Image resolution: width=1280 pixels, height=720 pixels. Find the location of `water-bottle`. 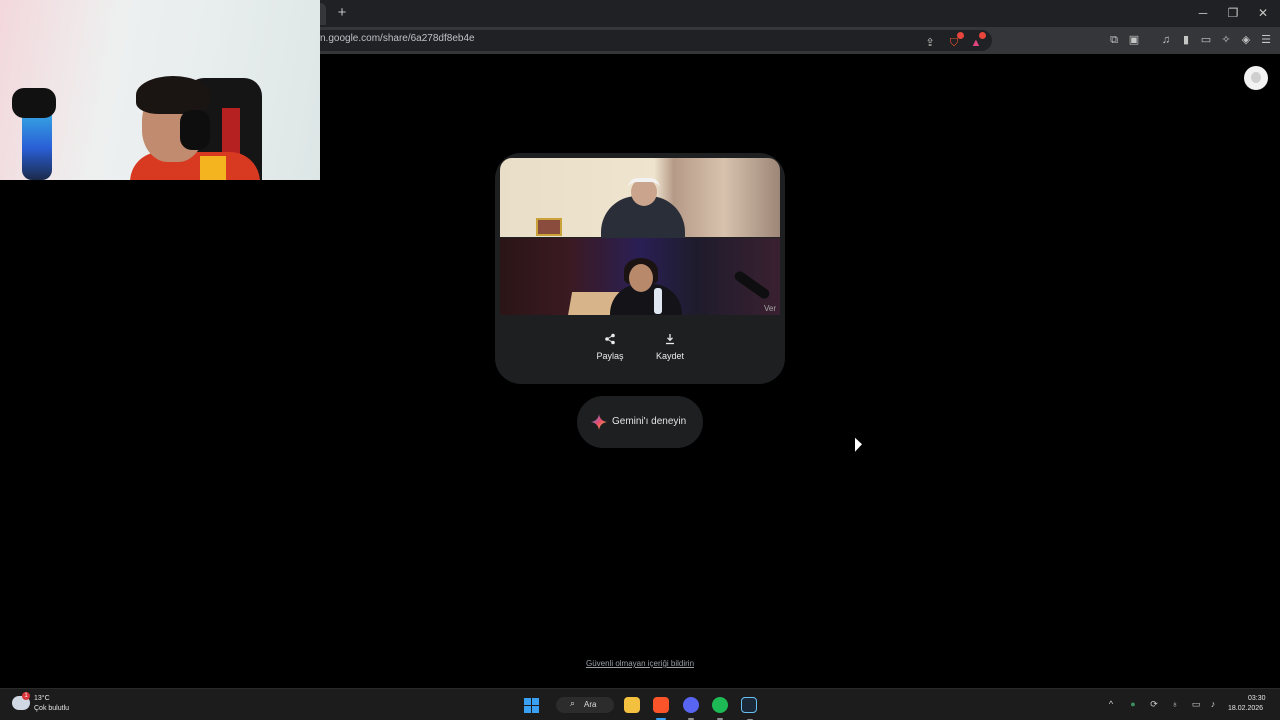

water-bottle is located at coordinates (658, 301).